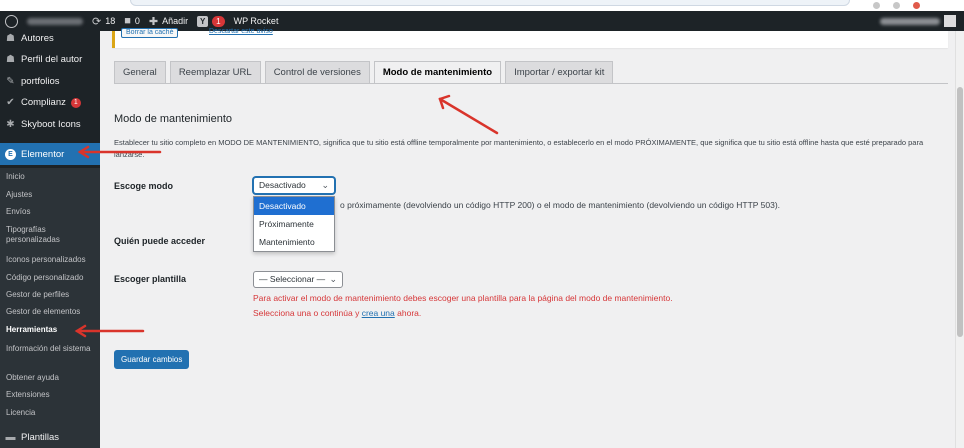 The width and height of the screenshot is (964, 448). Describe the element at coordinates (144, 186) in the screenshot. I see `mode-label: Escoge modo` at that location.